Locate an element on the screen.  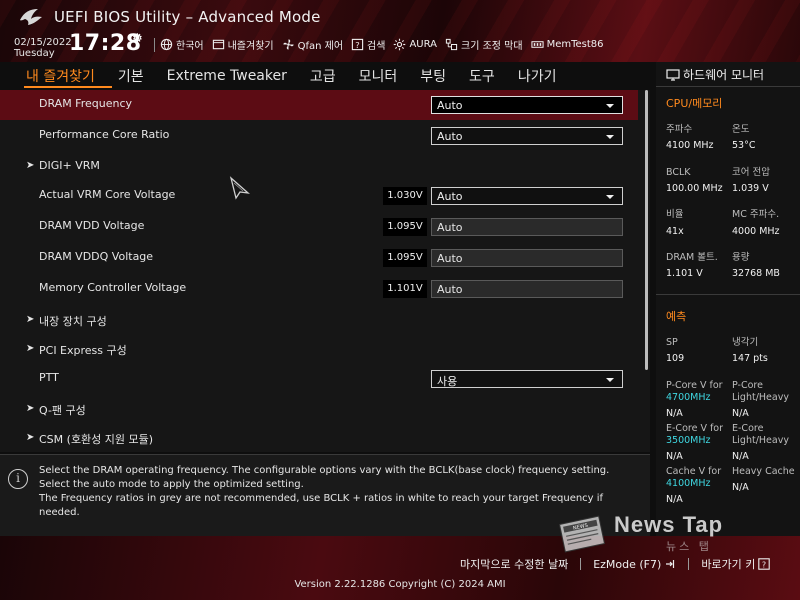
cpu-temp-label: 온도 is located at coordinates (741, 129).